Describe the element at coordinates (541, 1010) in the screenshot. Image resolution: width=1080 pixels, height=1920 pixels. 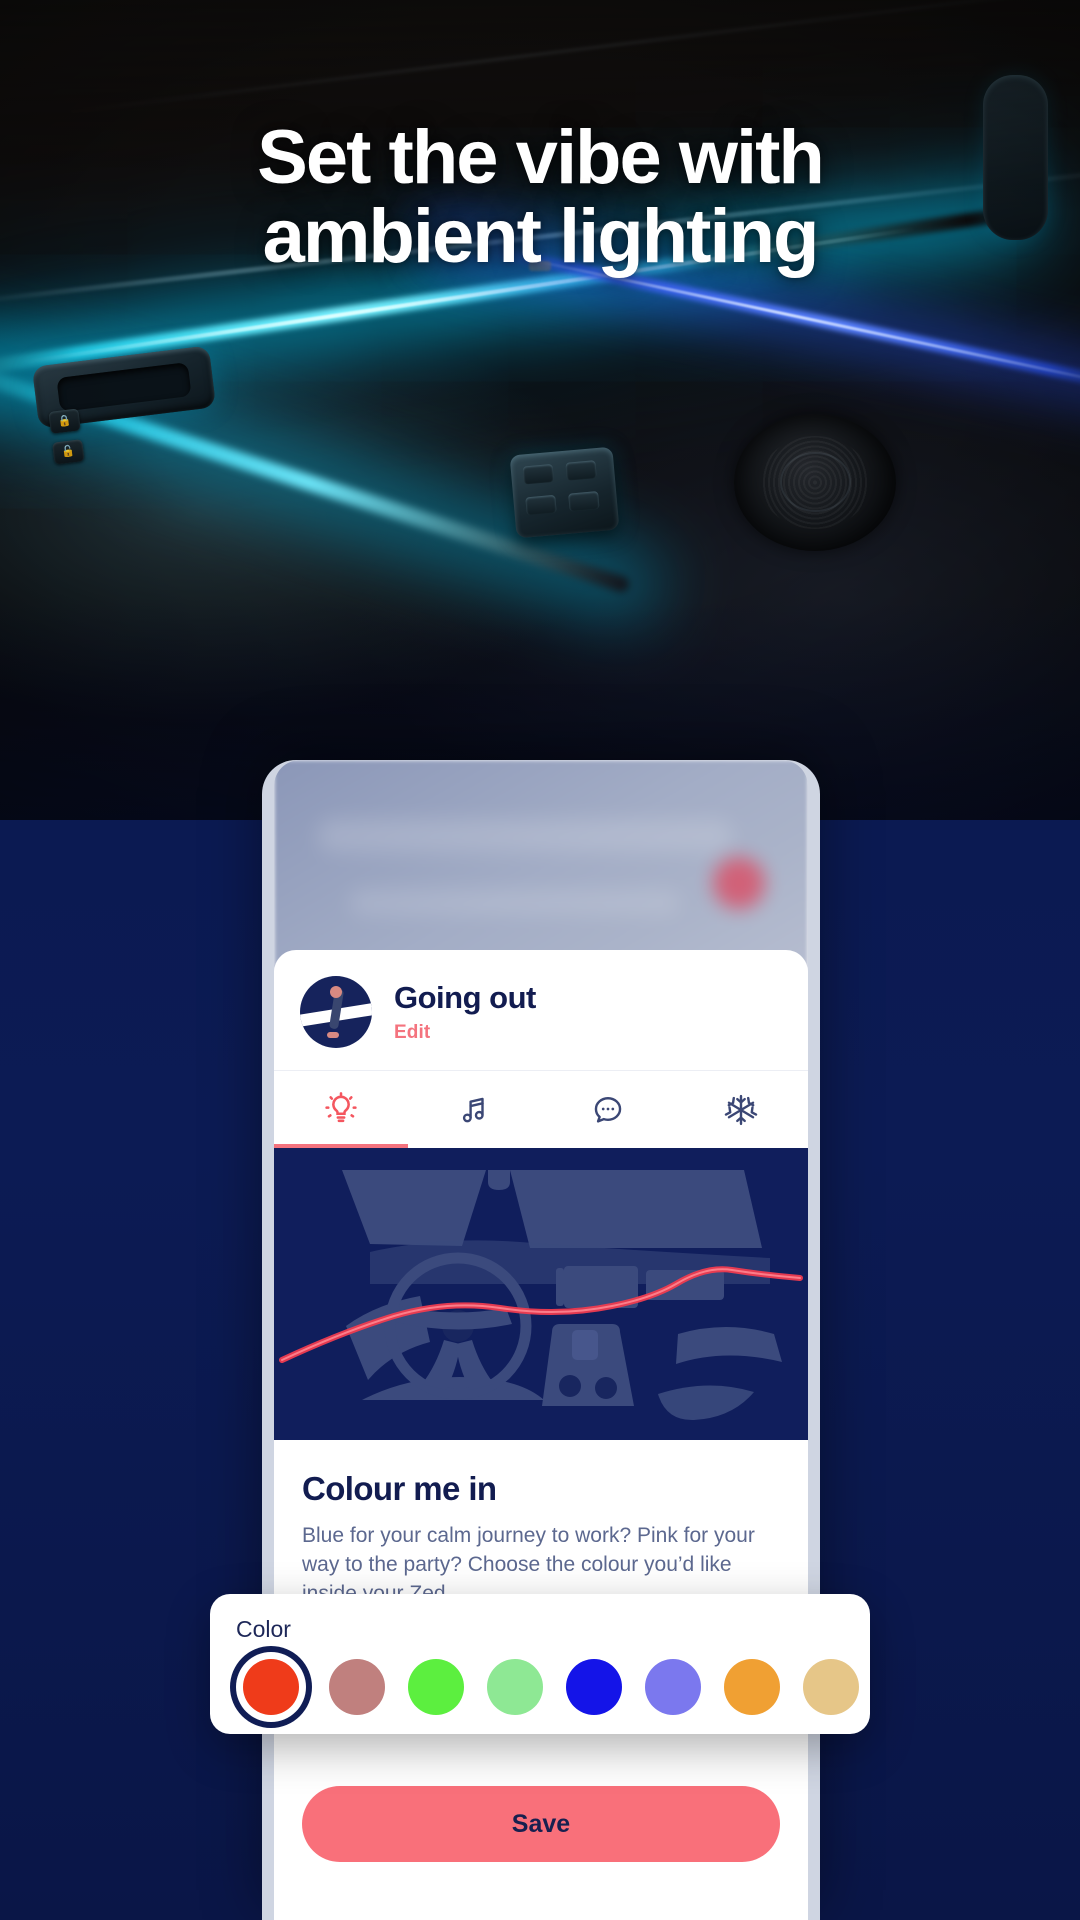
I see `profile-header: Going out Edit` at that location.